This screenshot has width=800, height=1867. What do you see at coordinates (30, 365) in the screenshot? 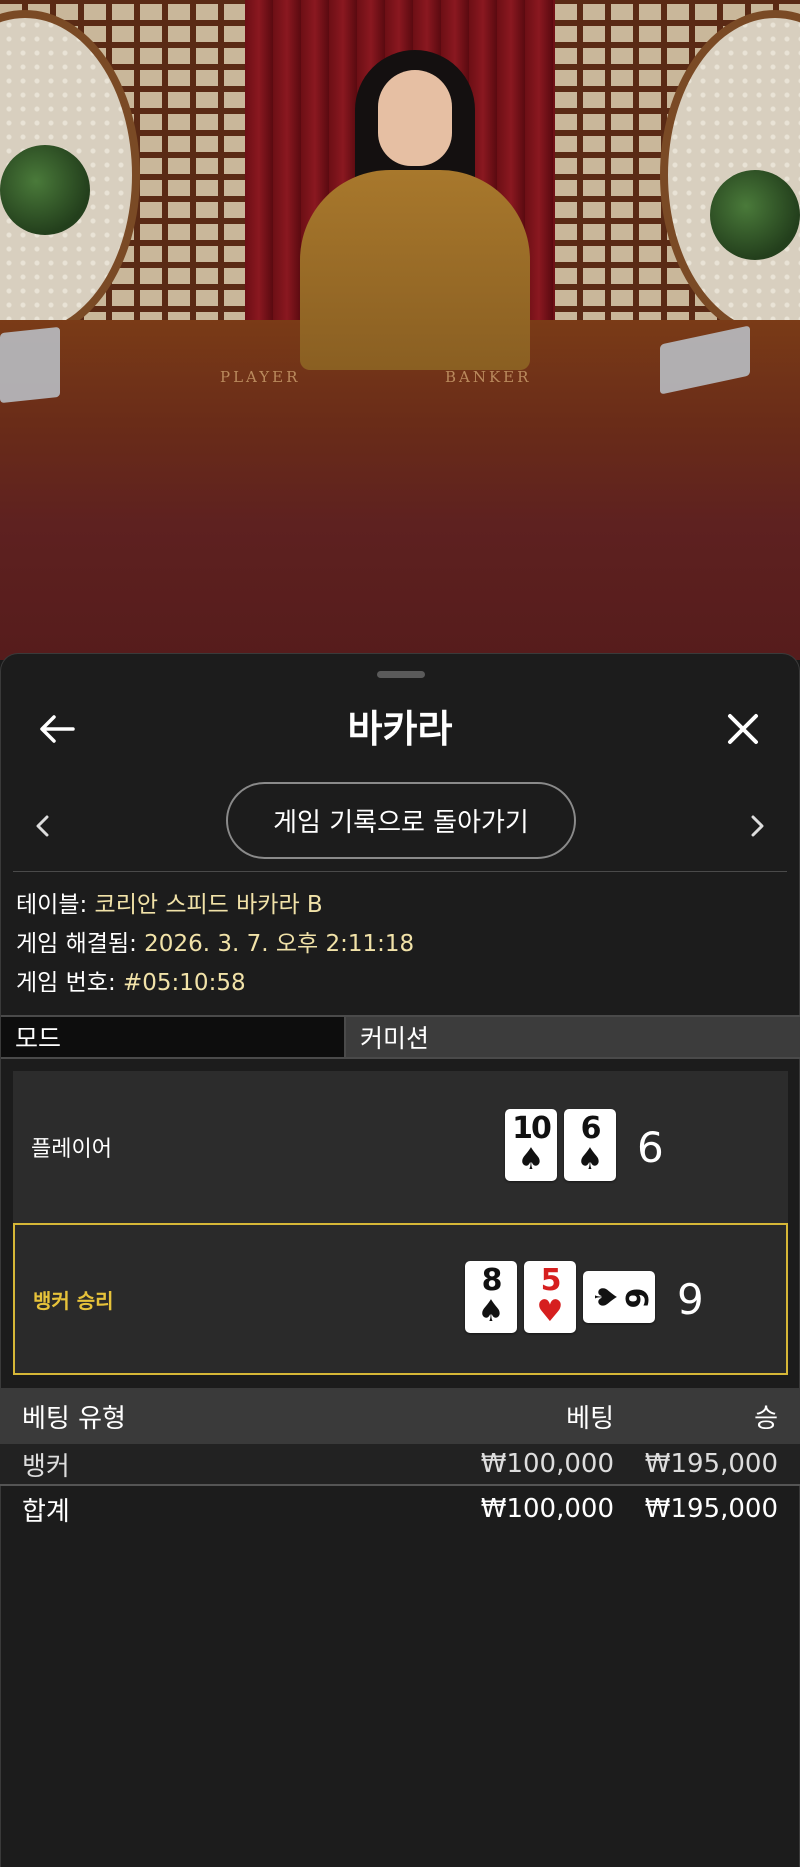
I see `card-shoe-left` at bounding box center [30, 365].